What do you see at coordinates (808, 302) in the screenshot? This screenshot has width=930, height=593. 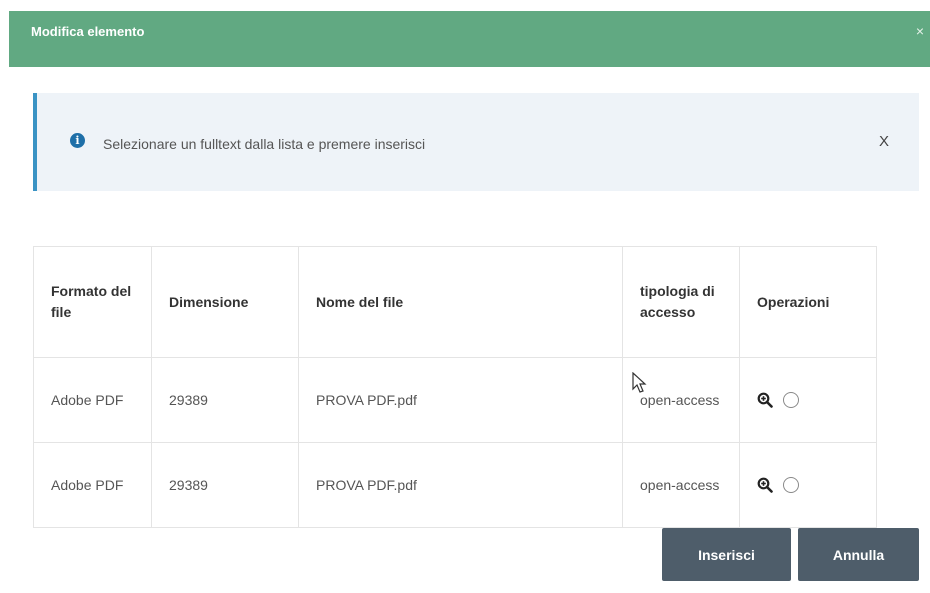 I see `column-header-operations: Operazioni` at bounding box center [808, 302].